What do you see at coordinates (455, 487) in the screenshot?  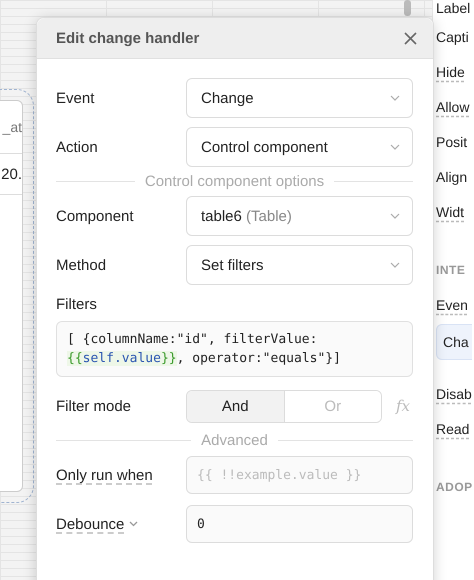 I see `section-heading: ADOP` at bounding box center [455, 487].